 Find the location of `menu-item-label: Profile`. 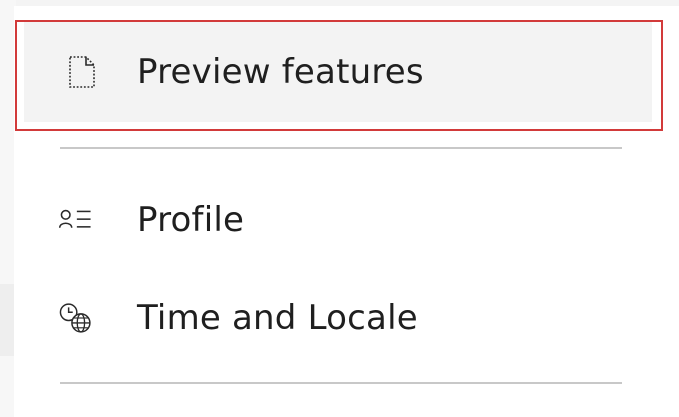

menu-item-label: Profile is located at coordinates (191, 220).